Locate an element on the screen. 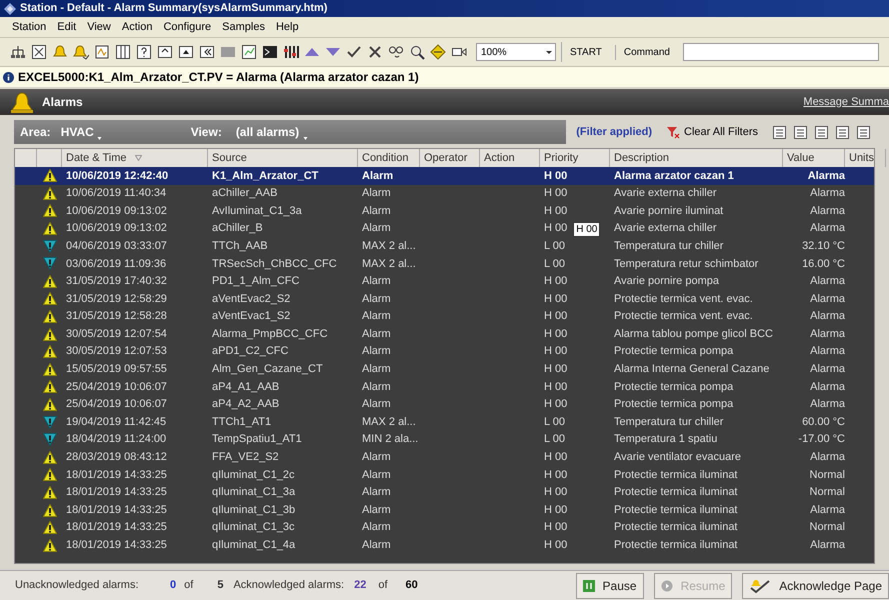  list-icon is located at coordinates (800, 132).